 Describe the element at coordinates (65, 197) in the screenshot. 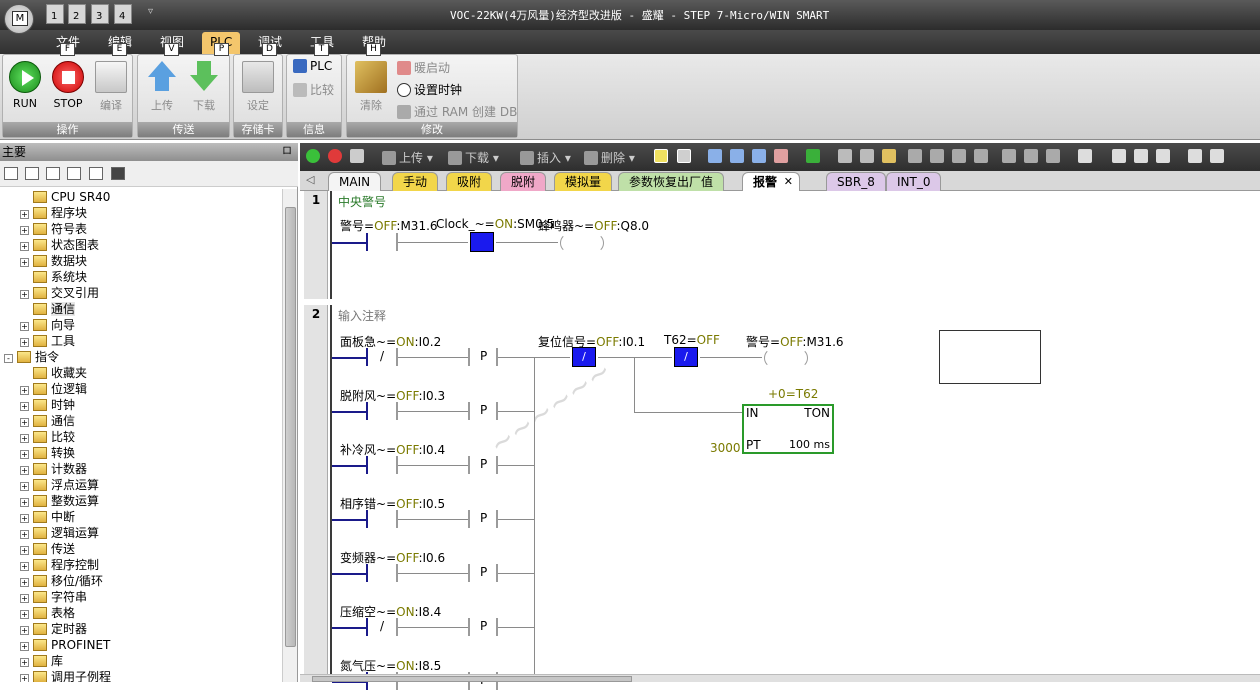

I see `tree-item: CPU SR40` at that location.